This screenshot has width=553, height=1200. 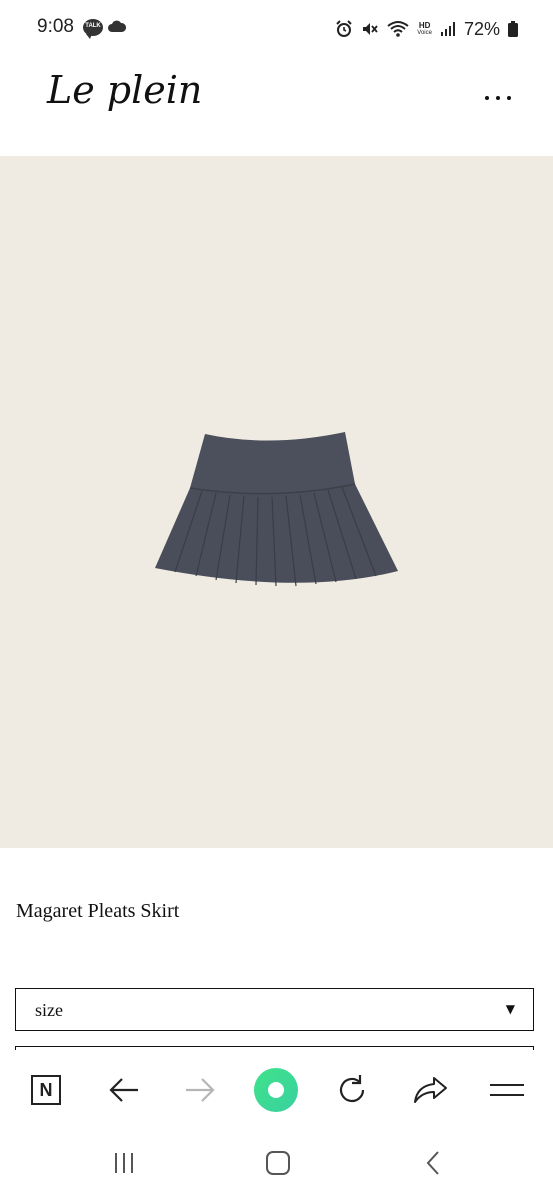 I want to click on forward-button, so click(x=200, y=1090).